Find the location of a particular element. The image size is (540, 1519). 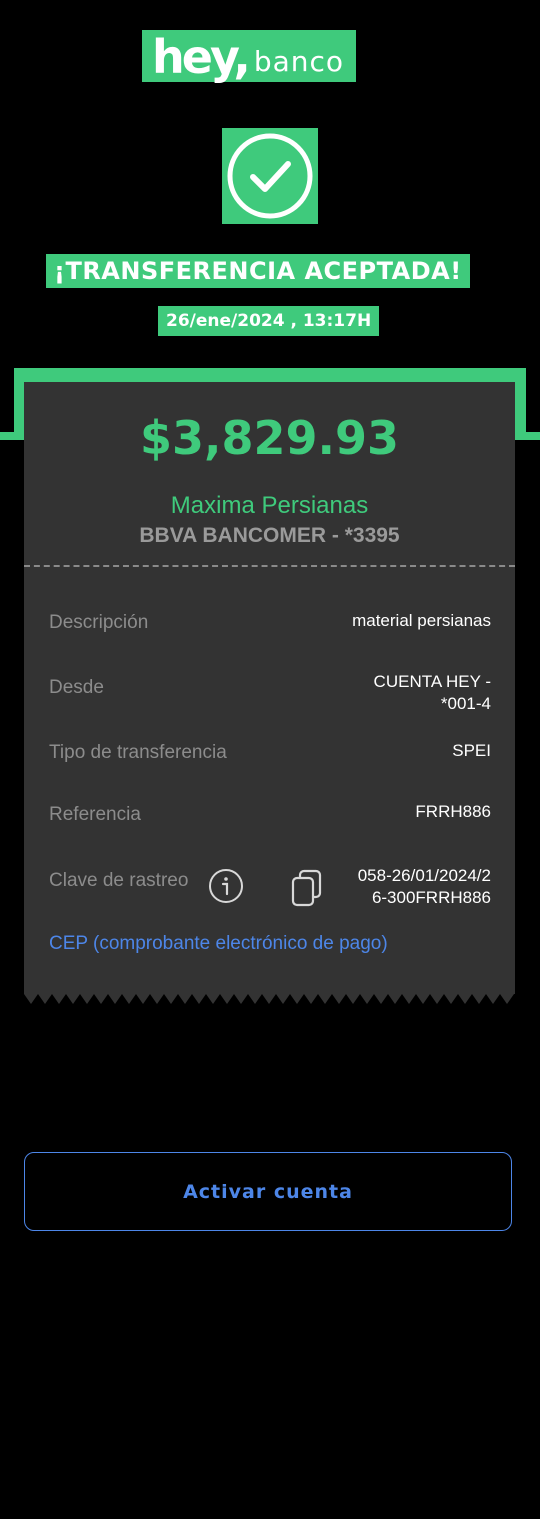

activate-account-button: Activar cuenta is located at coordinates (268, 1191).